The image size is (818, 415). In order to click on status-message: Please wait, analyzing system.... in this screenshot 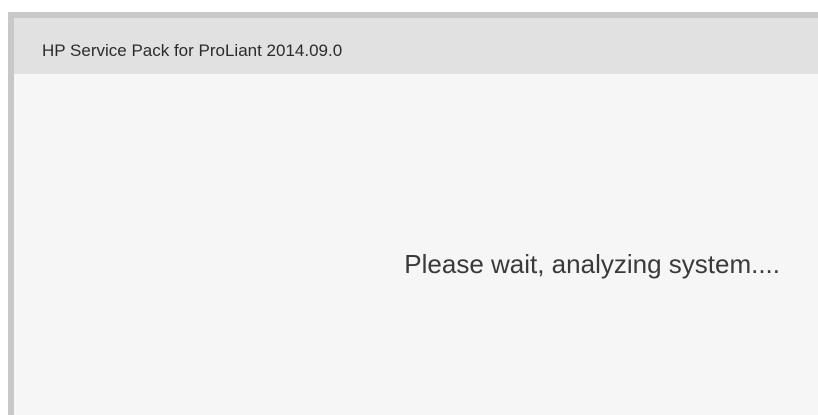, I will do `click(592, 264)`.